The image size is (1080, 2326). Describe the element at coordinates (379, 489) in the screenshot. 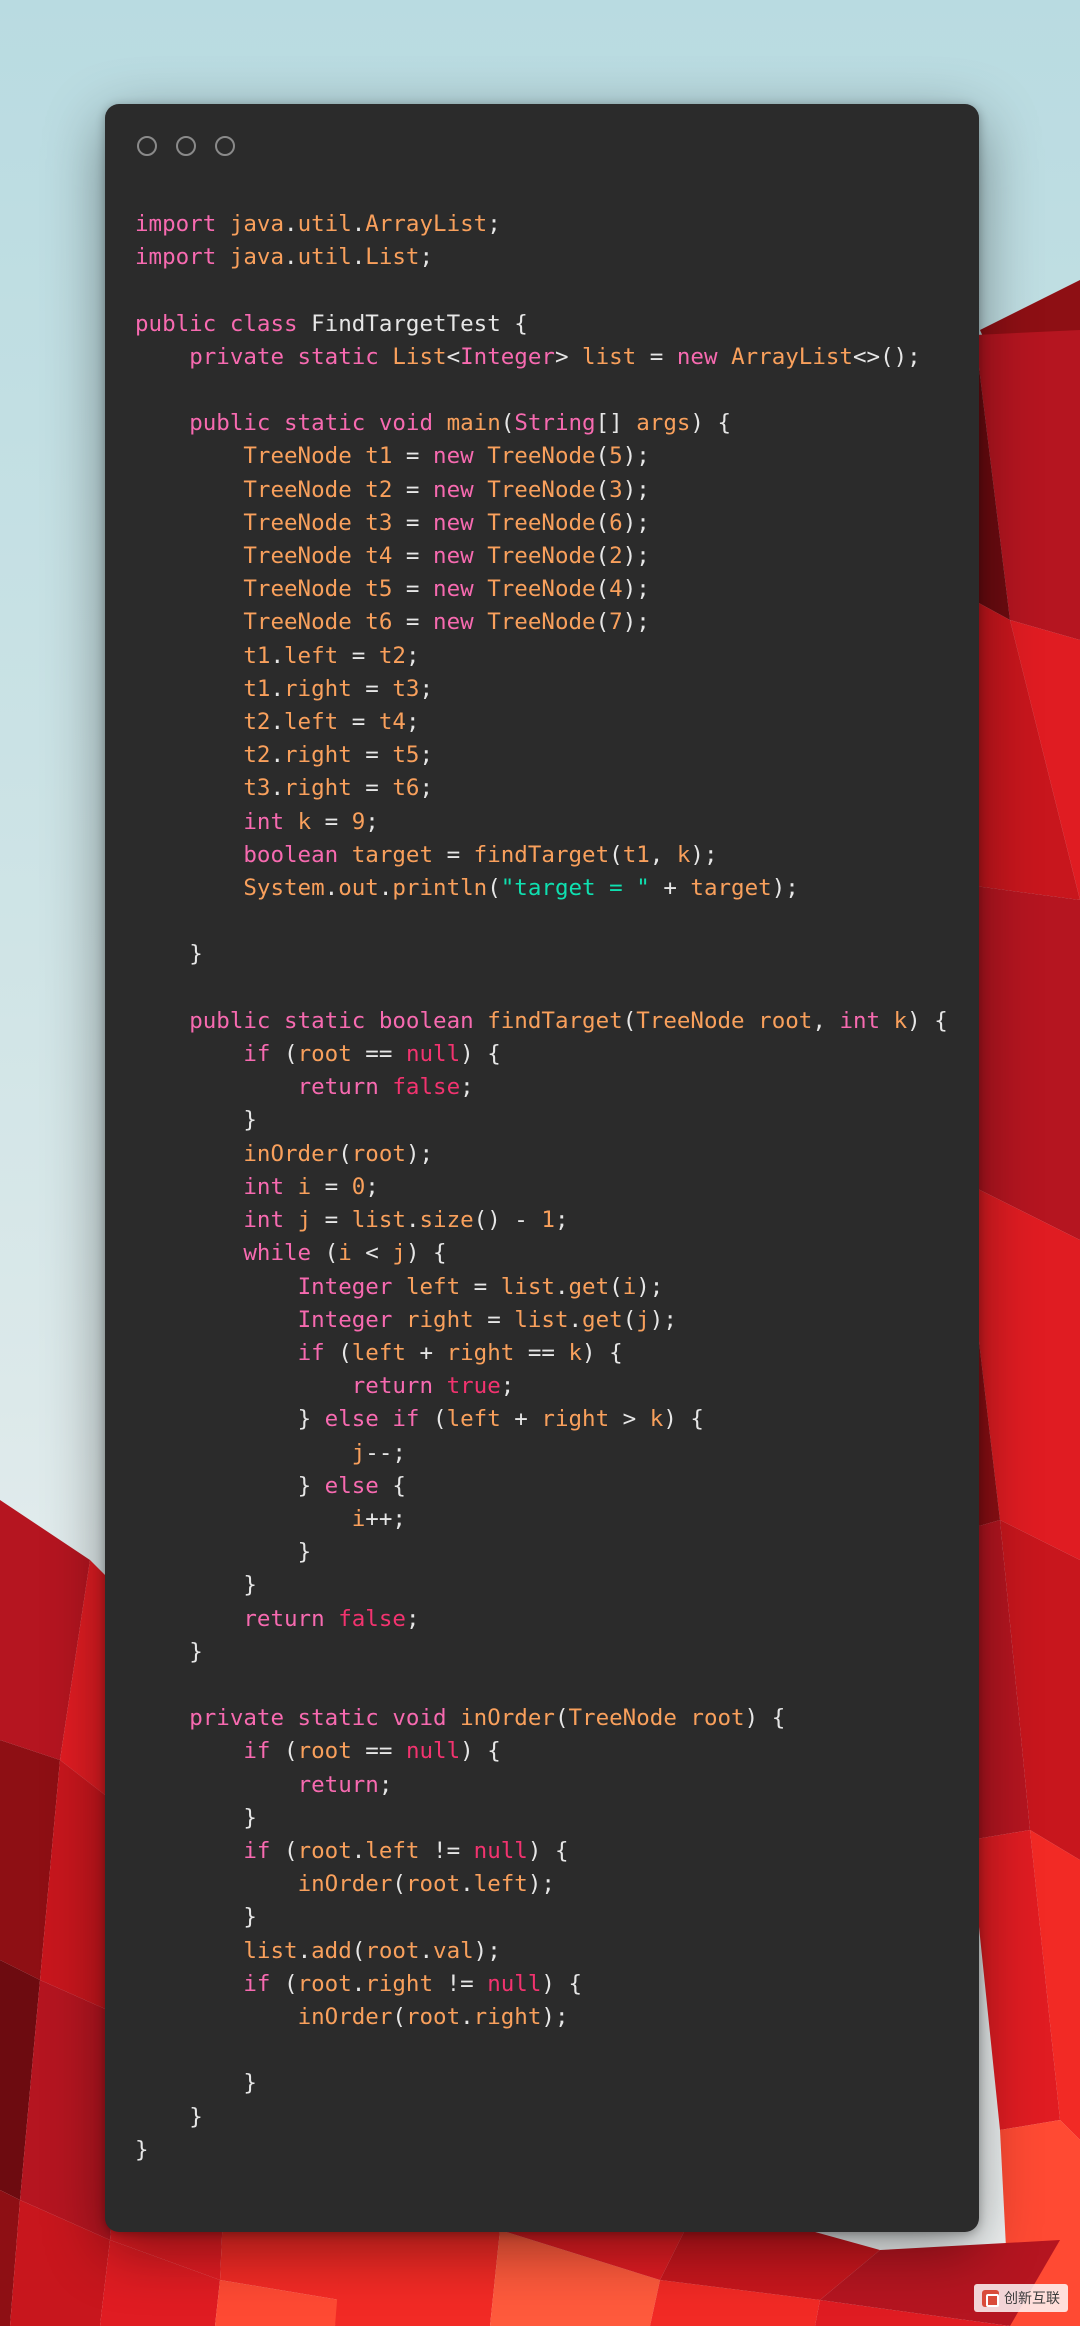

I see `code-token: t2` at that location.